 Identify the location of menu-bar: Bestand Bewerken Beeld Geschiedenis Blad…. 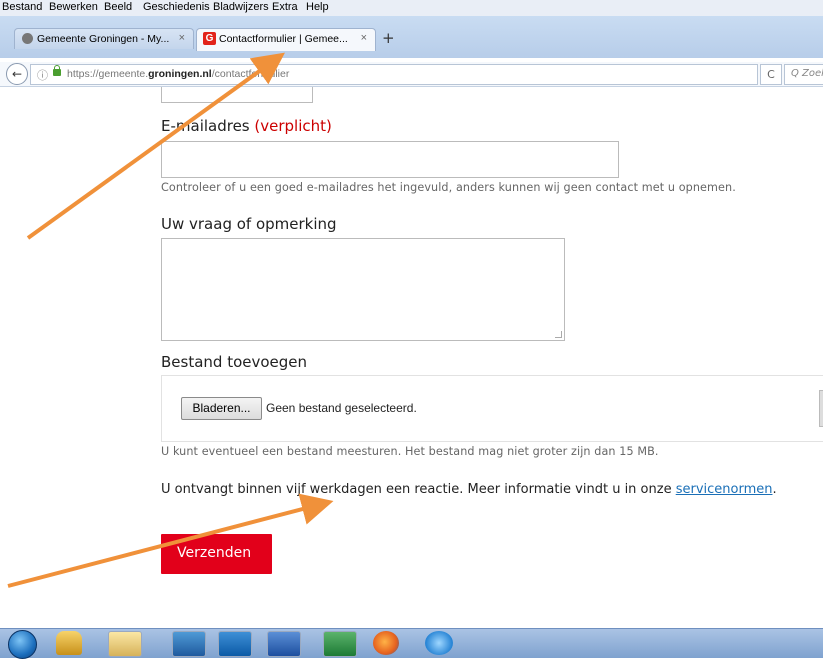
(411, 8).